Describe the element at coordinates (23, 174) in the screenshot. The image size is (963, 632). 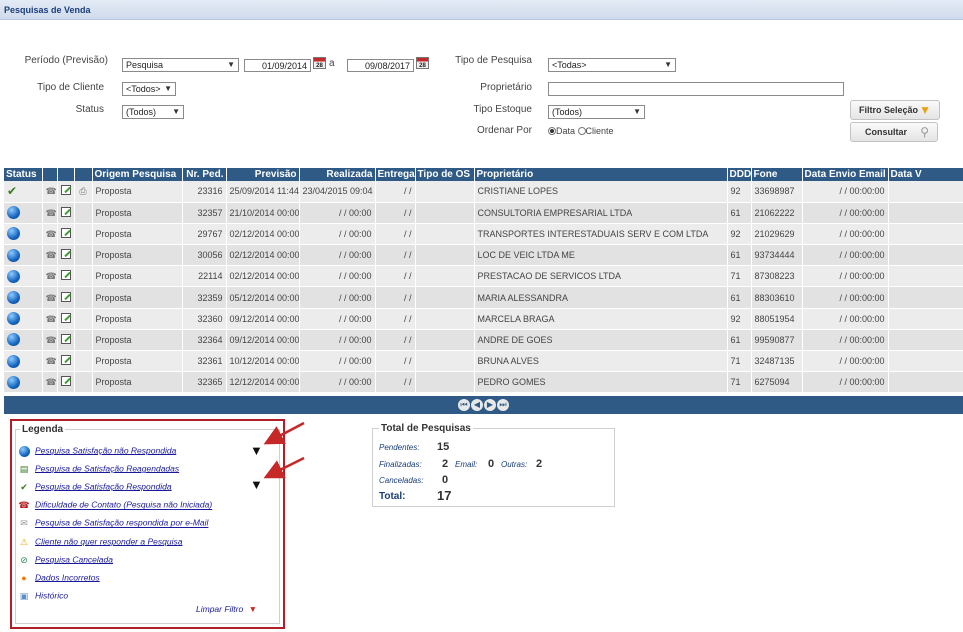
I see `col-header-status: Status` at that location.